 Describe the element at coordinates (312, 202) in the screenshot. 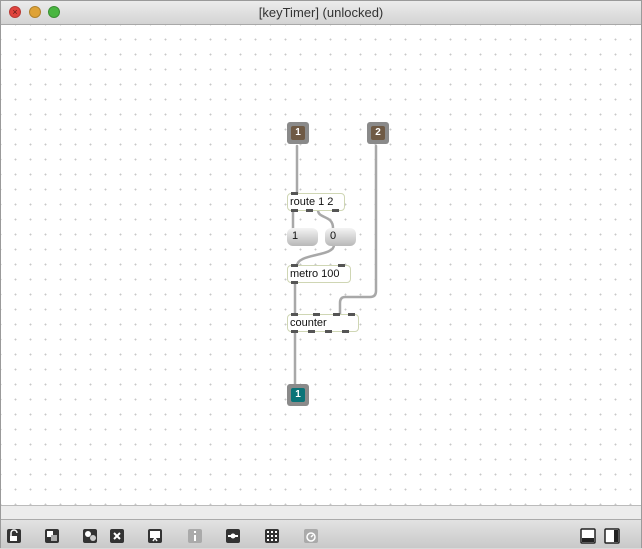

I see `route-text: route 1 2` at that location.